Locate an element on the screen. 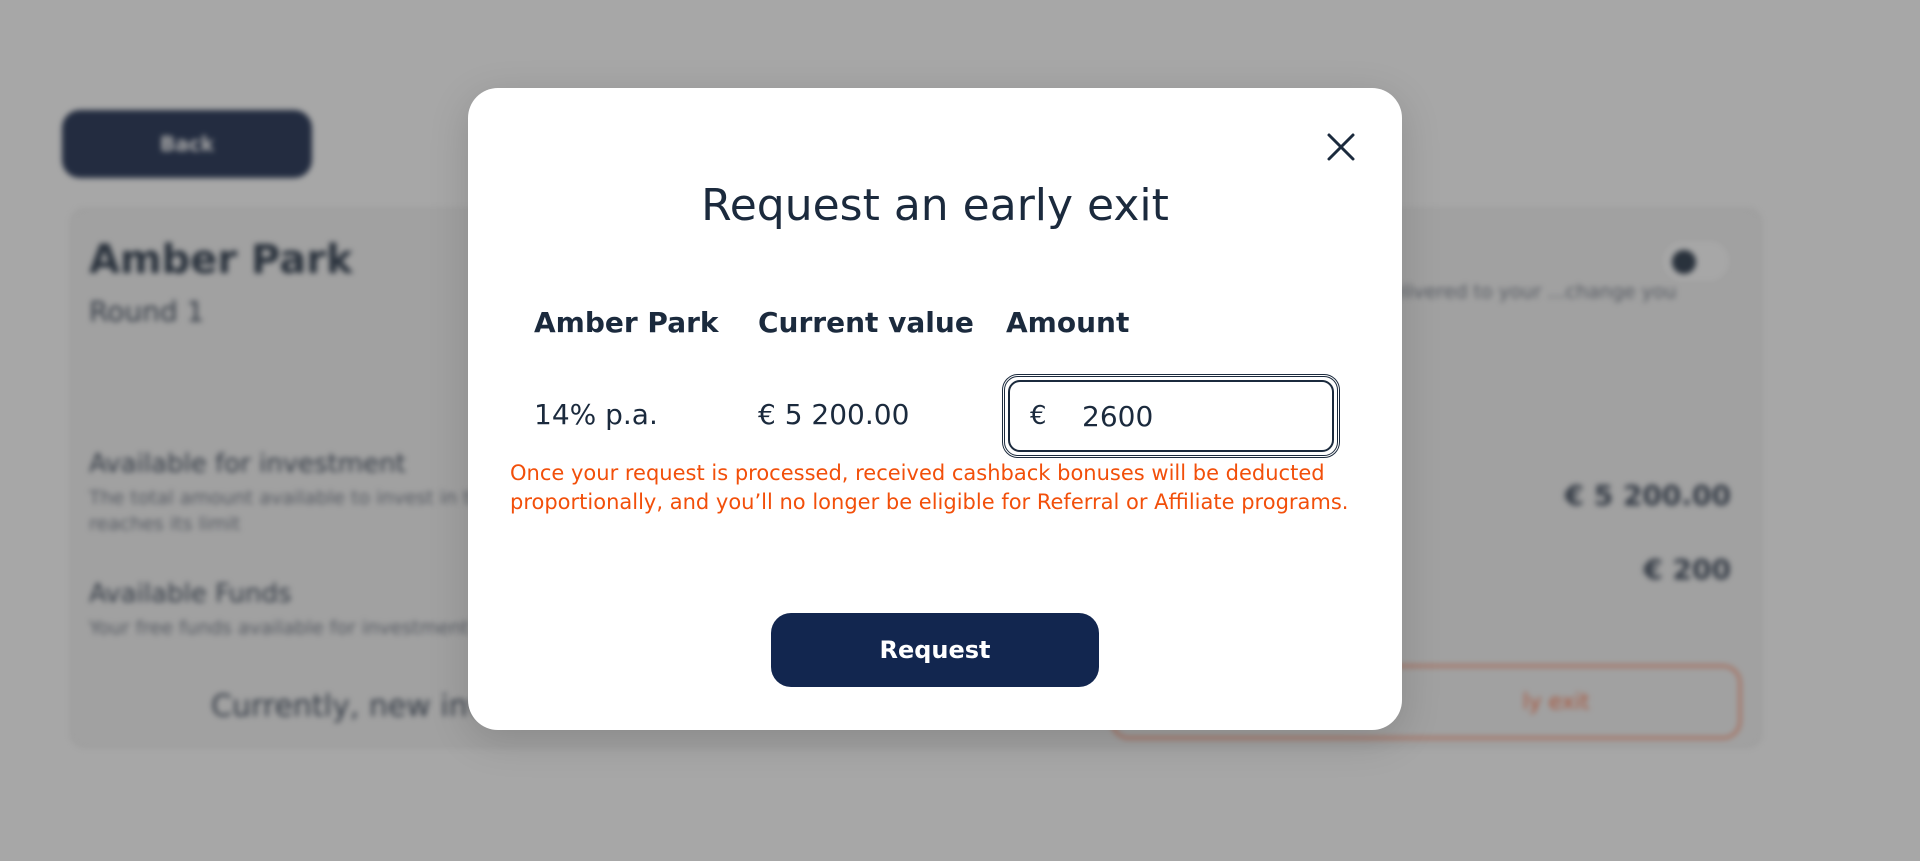 This screenshot has width=1920, height=861. column-header-current-value: Current value is located at coordinates (866, 322).